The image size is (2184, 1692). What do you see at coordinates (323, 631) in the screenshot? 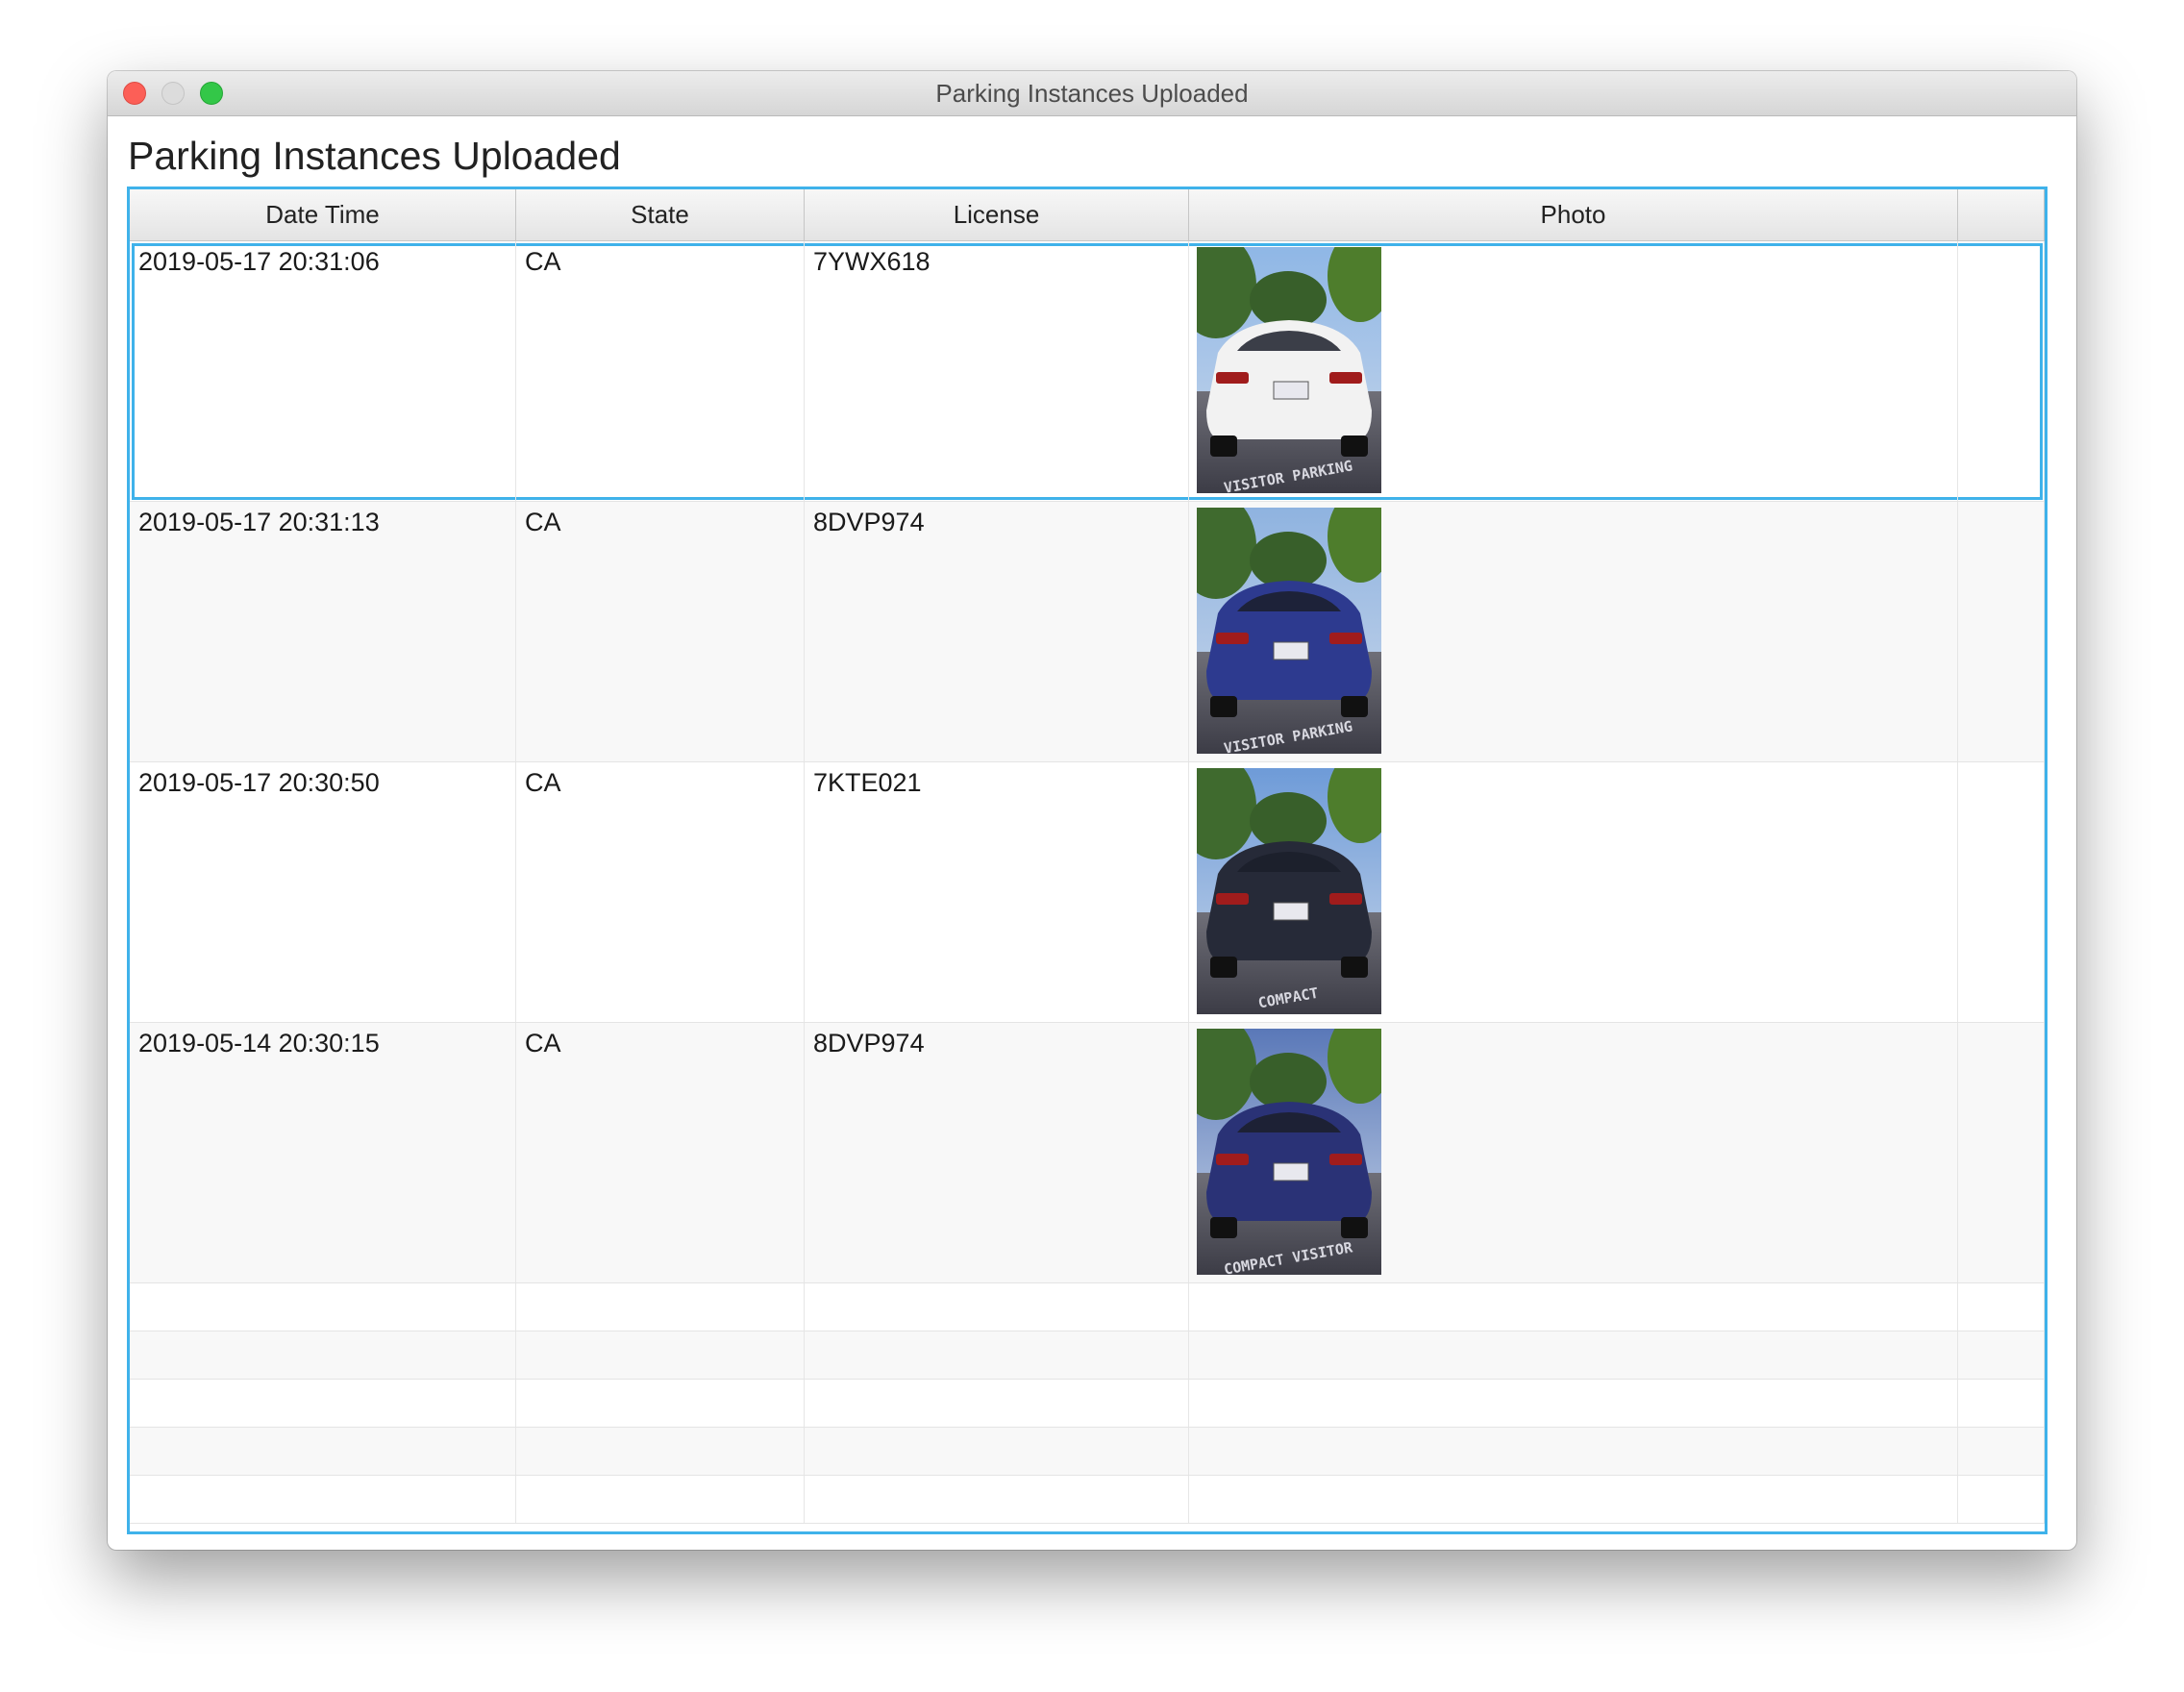
I see `cell-date-time: 2019-05-17 20:31:13` at bounding box center [323, 631].